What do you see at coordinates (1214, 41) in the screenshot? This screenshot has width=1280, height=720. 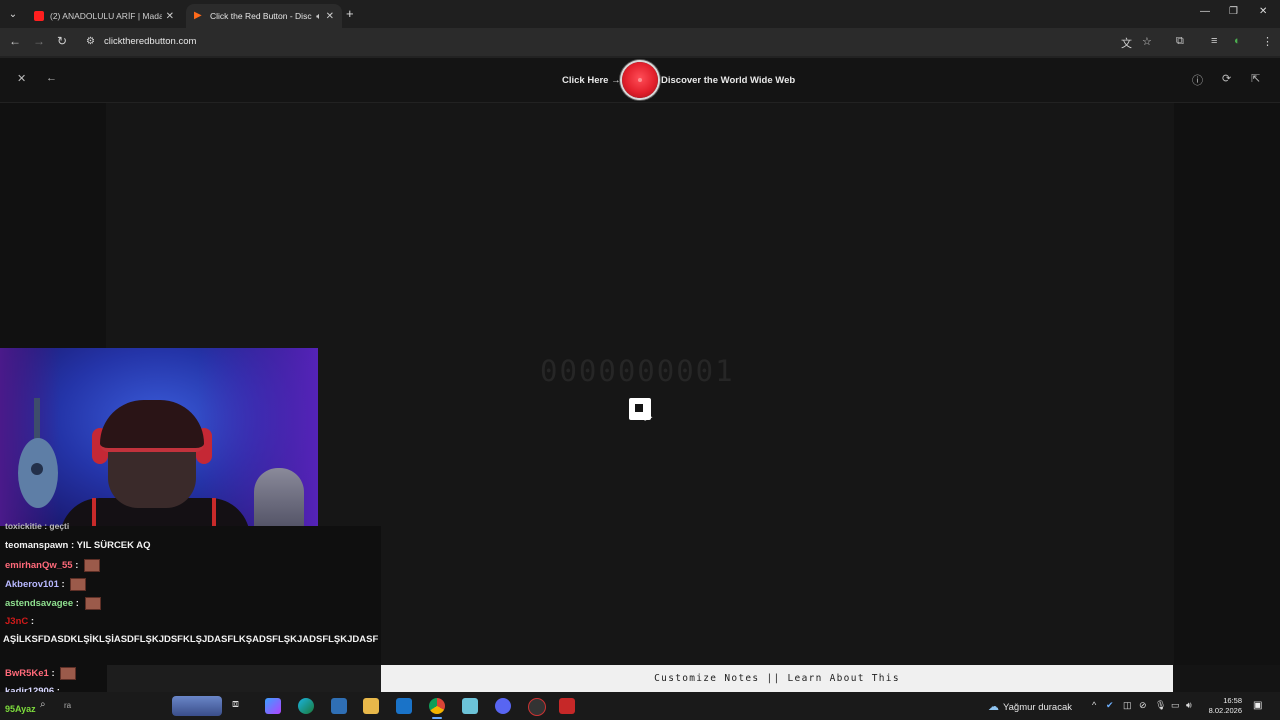 I see `media-controls-icon: ≡` at bounding box center [1214, 41].